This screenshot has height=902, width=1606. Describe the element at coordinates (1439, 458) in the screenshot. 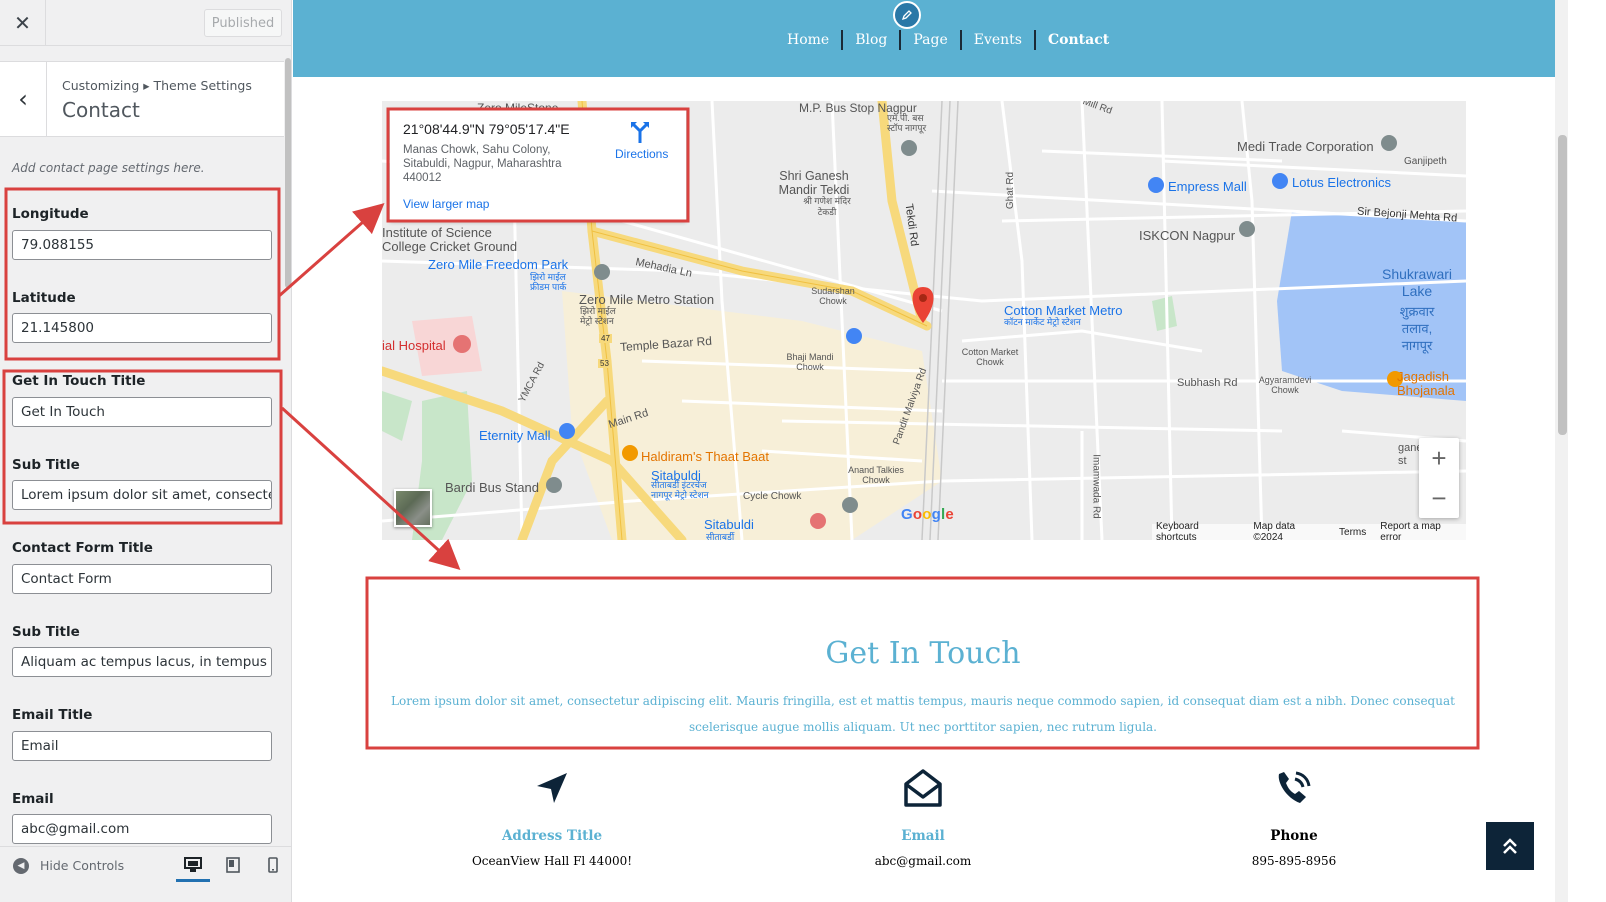

I see `zoom-in-button: +` at that location.